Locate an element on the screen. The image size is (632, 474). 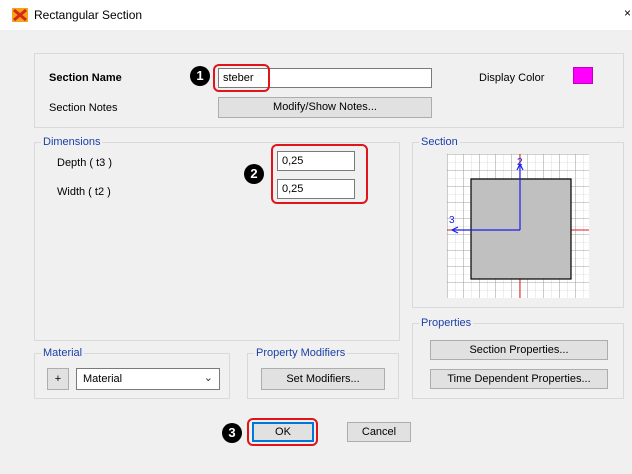
section-rectangle is located at coordinates (521, 229).